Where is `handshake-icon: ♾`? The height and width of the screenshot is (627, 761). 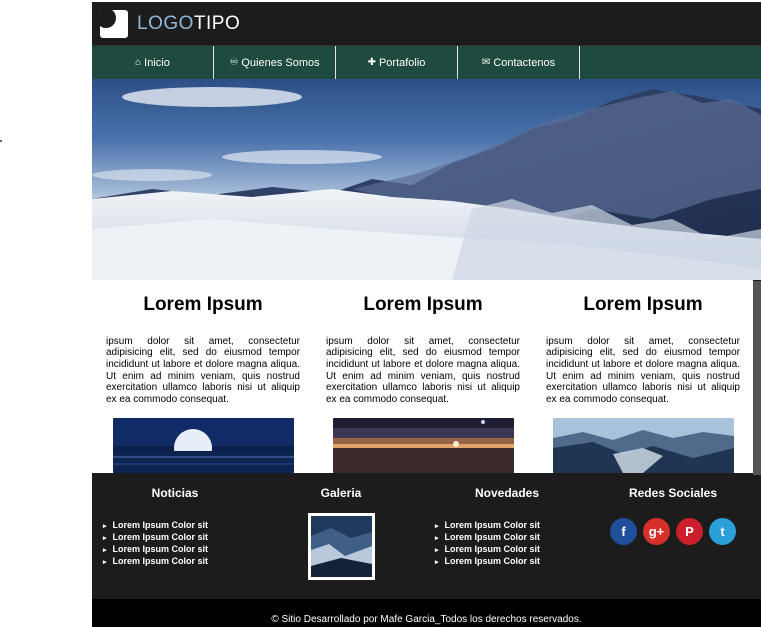 handshake-icon: ♾ is located at coordinates (234, 62).